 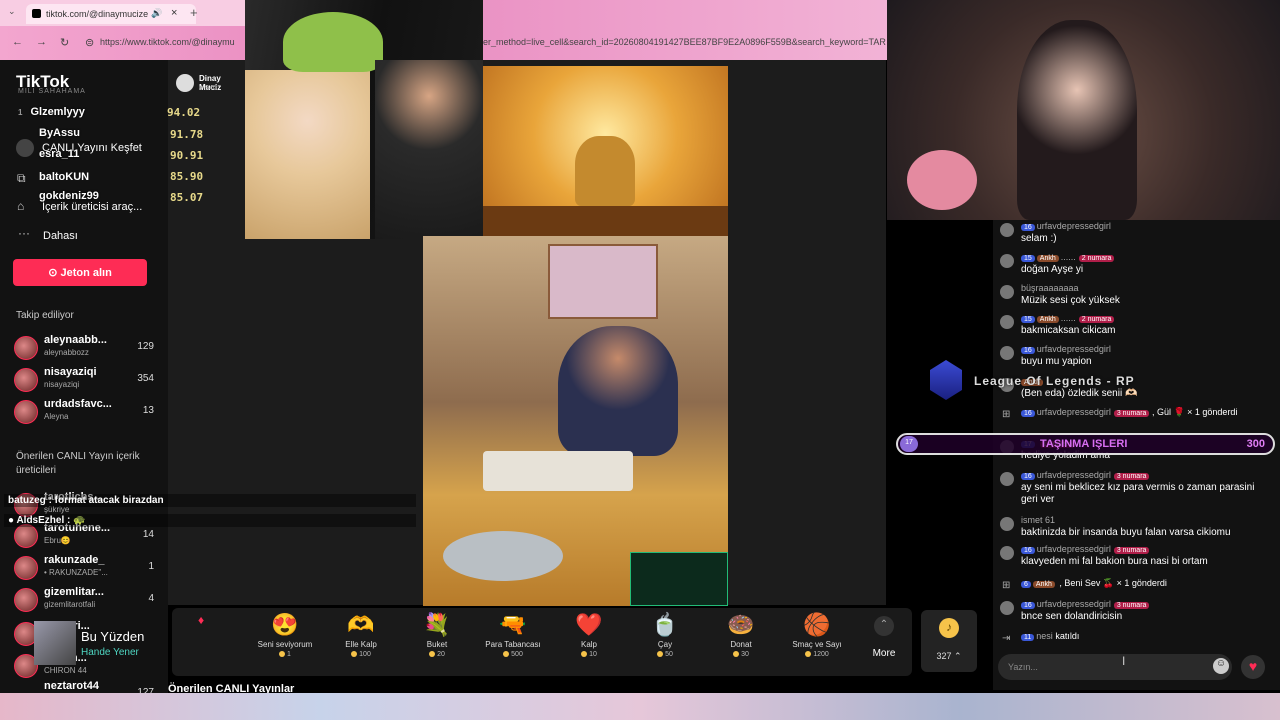 What do you see at coordinates (605, 171) in the screenshot?
I see `statue` at bounding box center [605, 171].